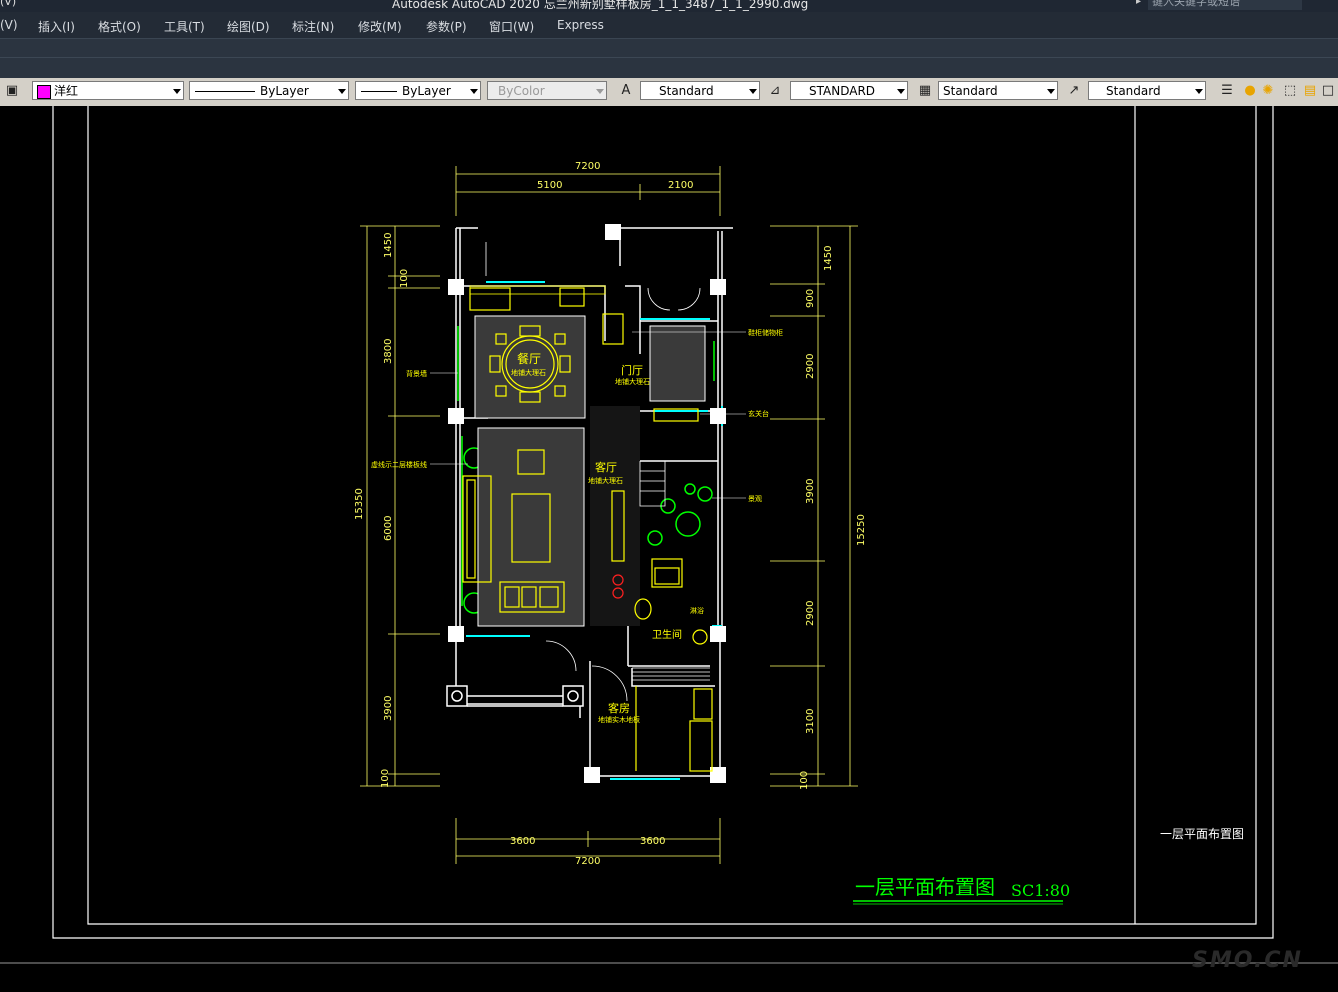  What do you see at coordinates (775, 91) in the screenshot?
I see `dim-style-icon: ⊿` at bounding box center [775, 91].